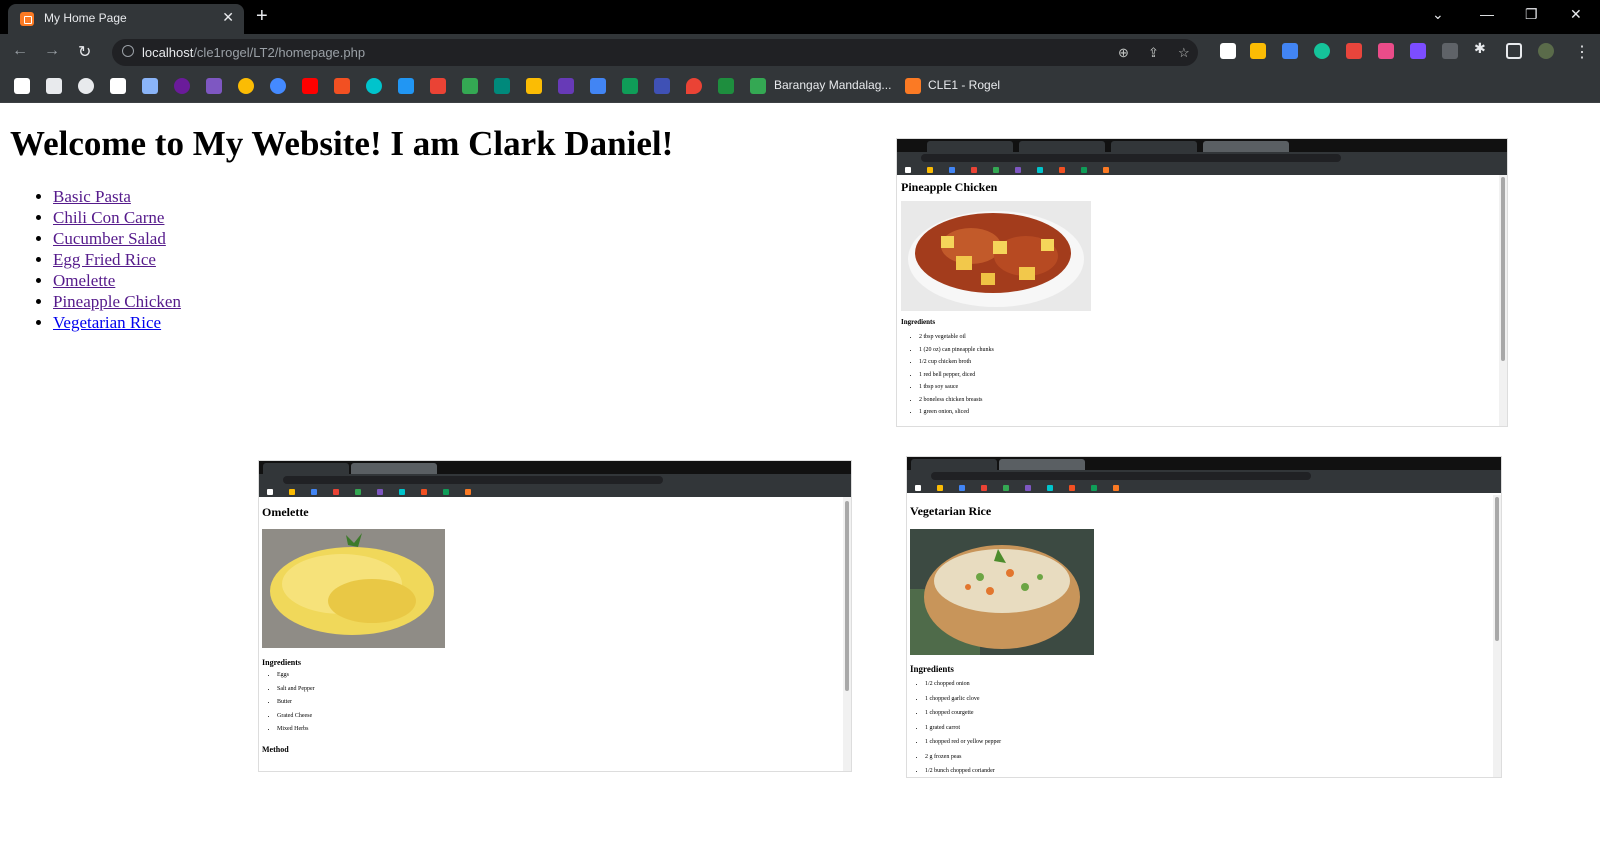 The height and width of the screenshot is (860, 1600). What do you see at coordinates (949, 187) in the screenshot?
I see `pineapple-title: Pineapple Chicken` at bounding box center [949, 187].